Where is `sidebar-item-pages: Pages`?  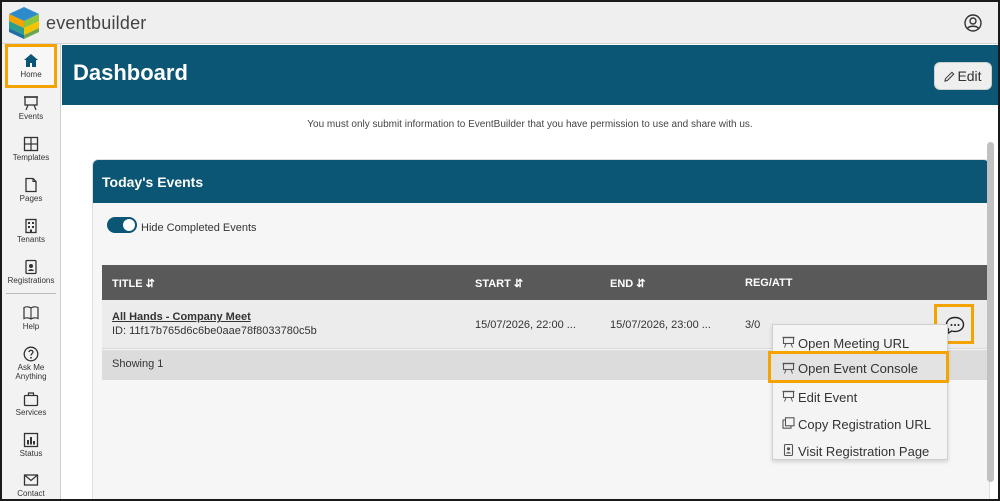 sidebar-item-pages: Pages is located at coordinates (31, 192).